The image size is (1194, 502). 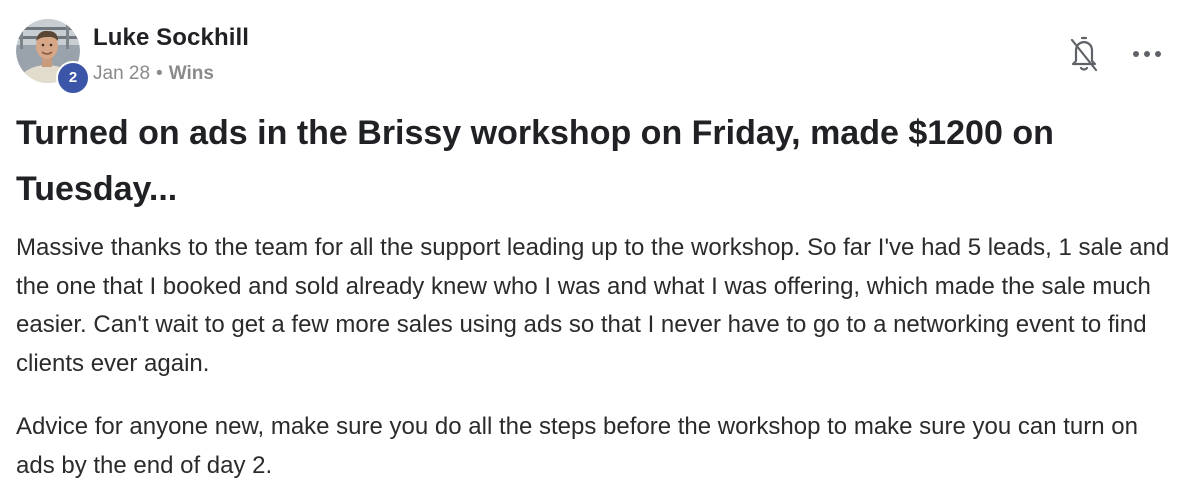 I want to click on post-date: Jan 28, so click(x=121, y=73).